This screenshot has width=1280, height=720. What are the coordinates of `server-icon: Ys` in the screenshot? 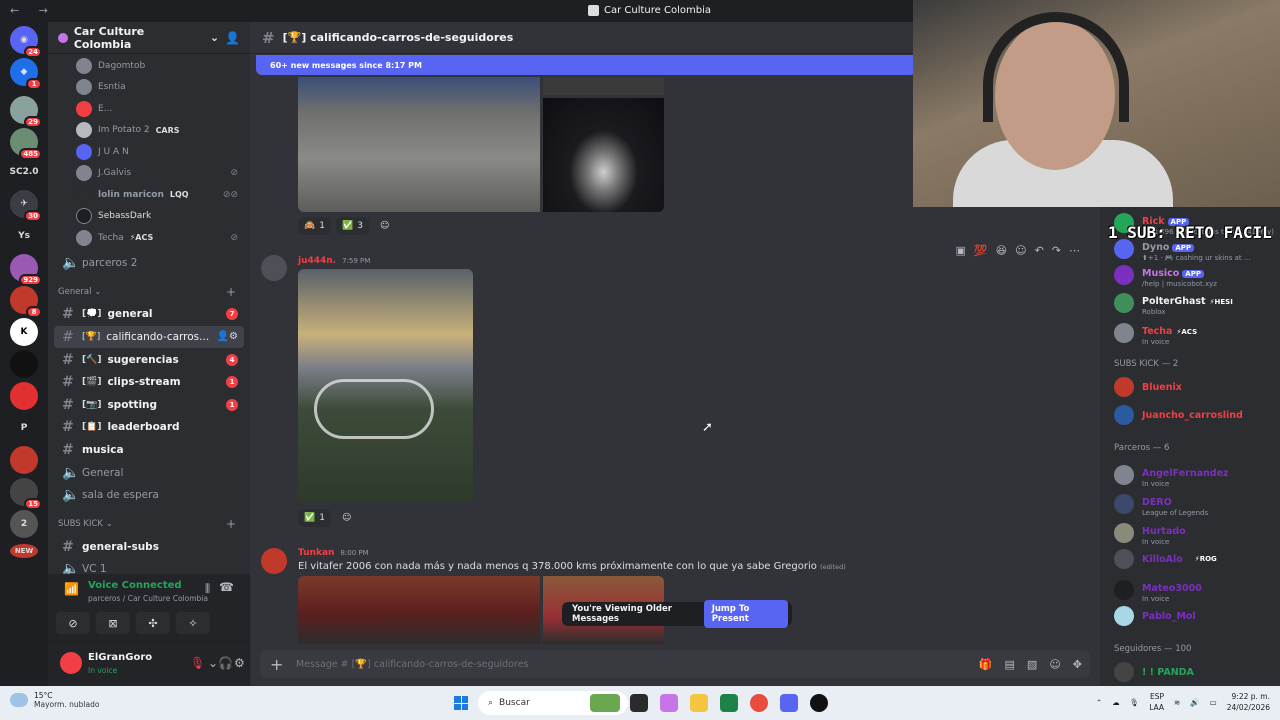 It's located at (24, 236).